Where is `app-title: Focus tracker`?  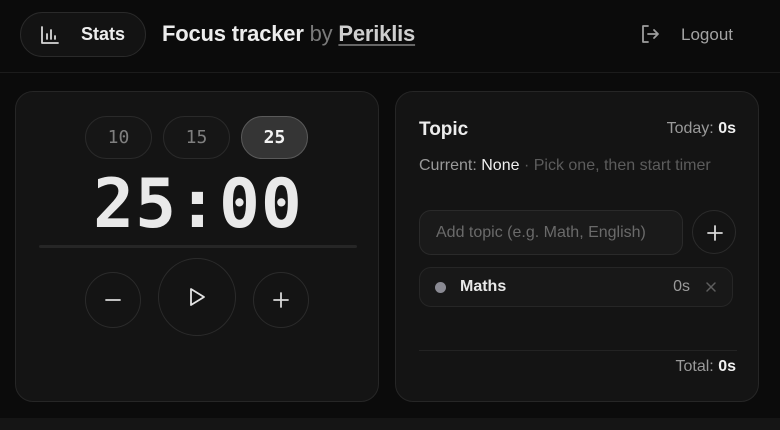
app-title: Focus tracker is located at coordinates (233, 33).